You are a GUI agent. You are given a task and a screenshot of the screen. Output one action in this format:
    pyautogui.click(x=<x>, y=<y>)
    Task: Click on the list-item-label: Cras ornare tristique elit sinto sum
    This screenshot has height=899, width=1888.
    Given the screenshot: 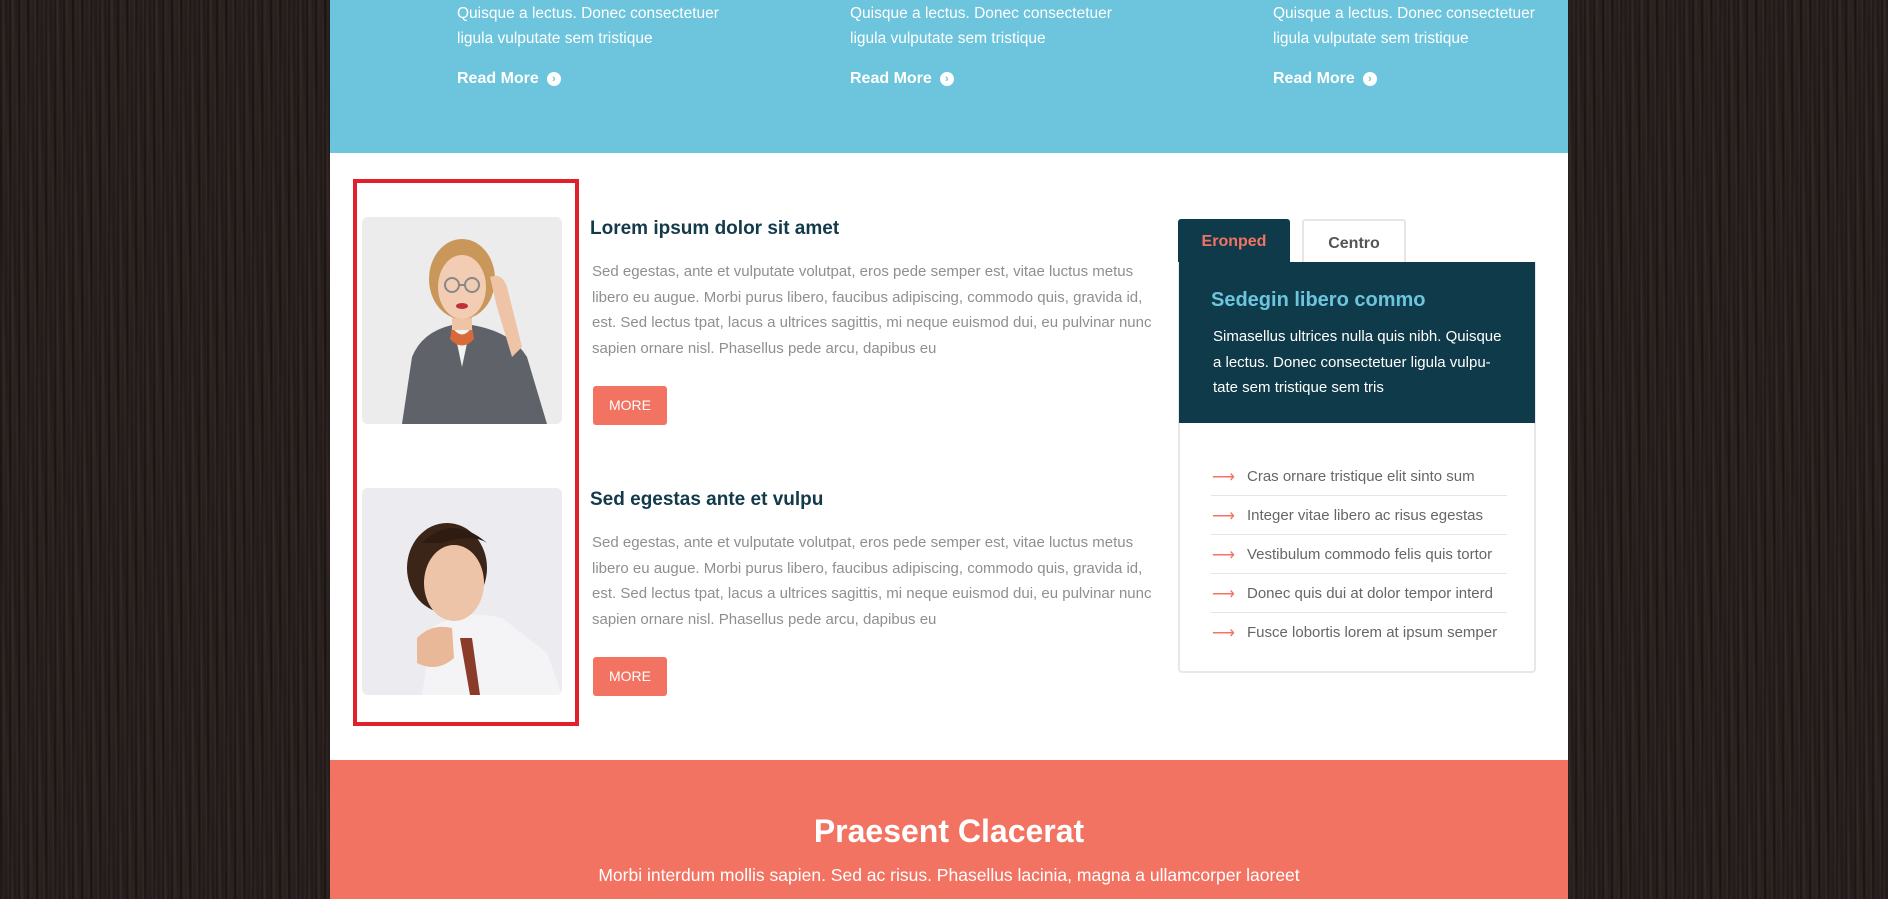 What is the action you would take?
    pyautogui.click(x=1361, y=476)
    